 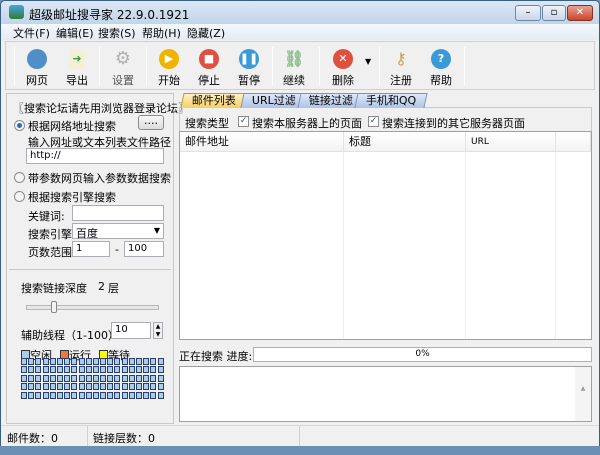 I want to click on search-external-checkbox: ✓, so click(x=373, y=121).